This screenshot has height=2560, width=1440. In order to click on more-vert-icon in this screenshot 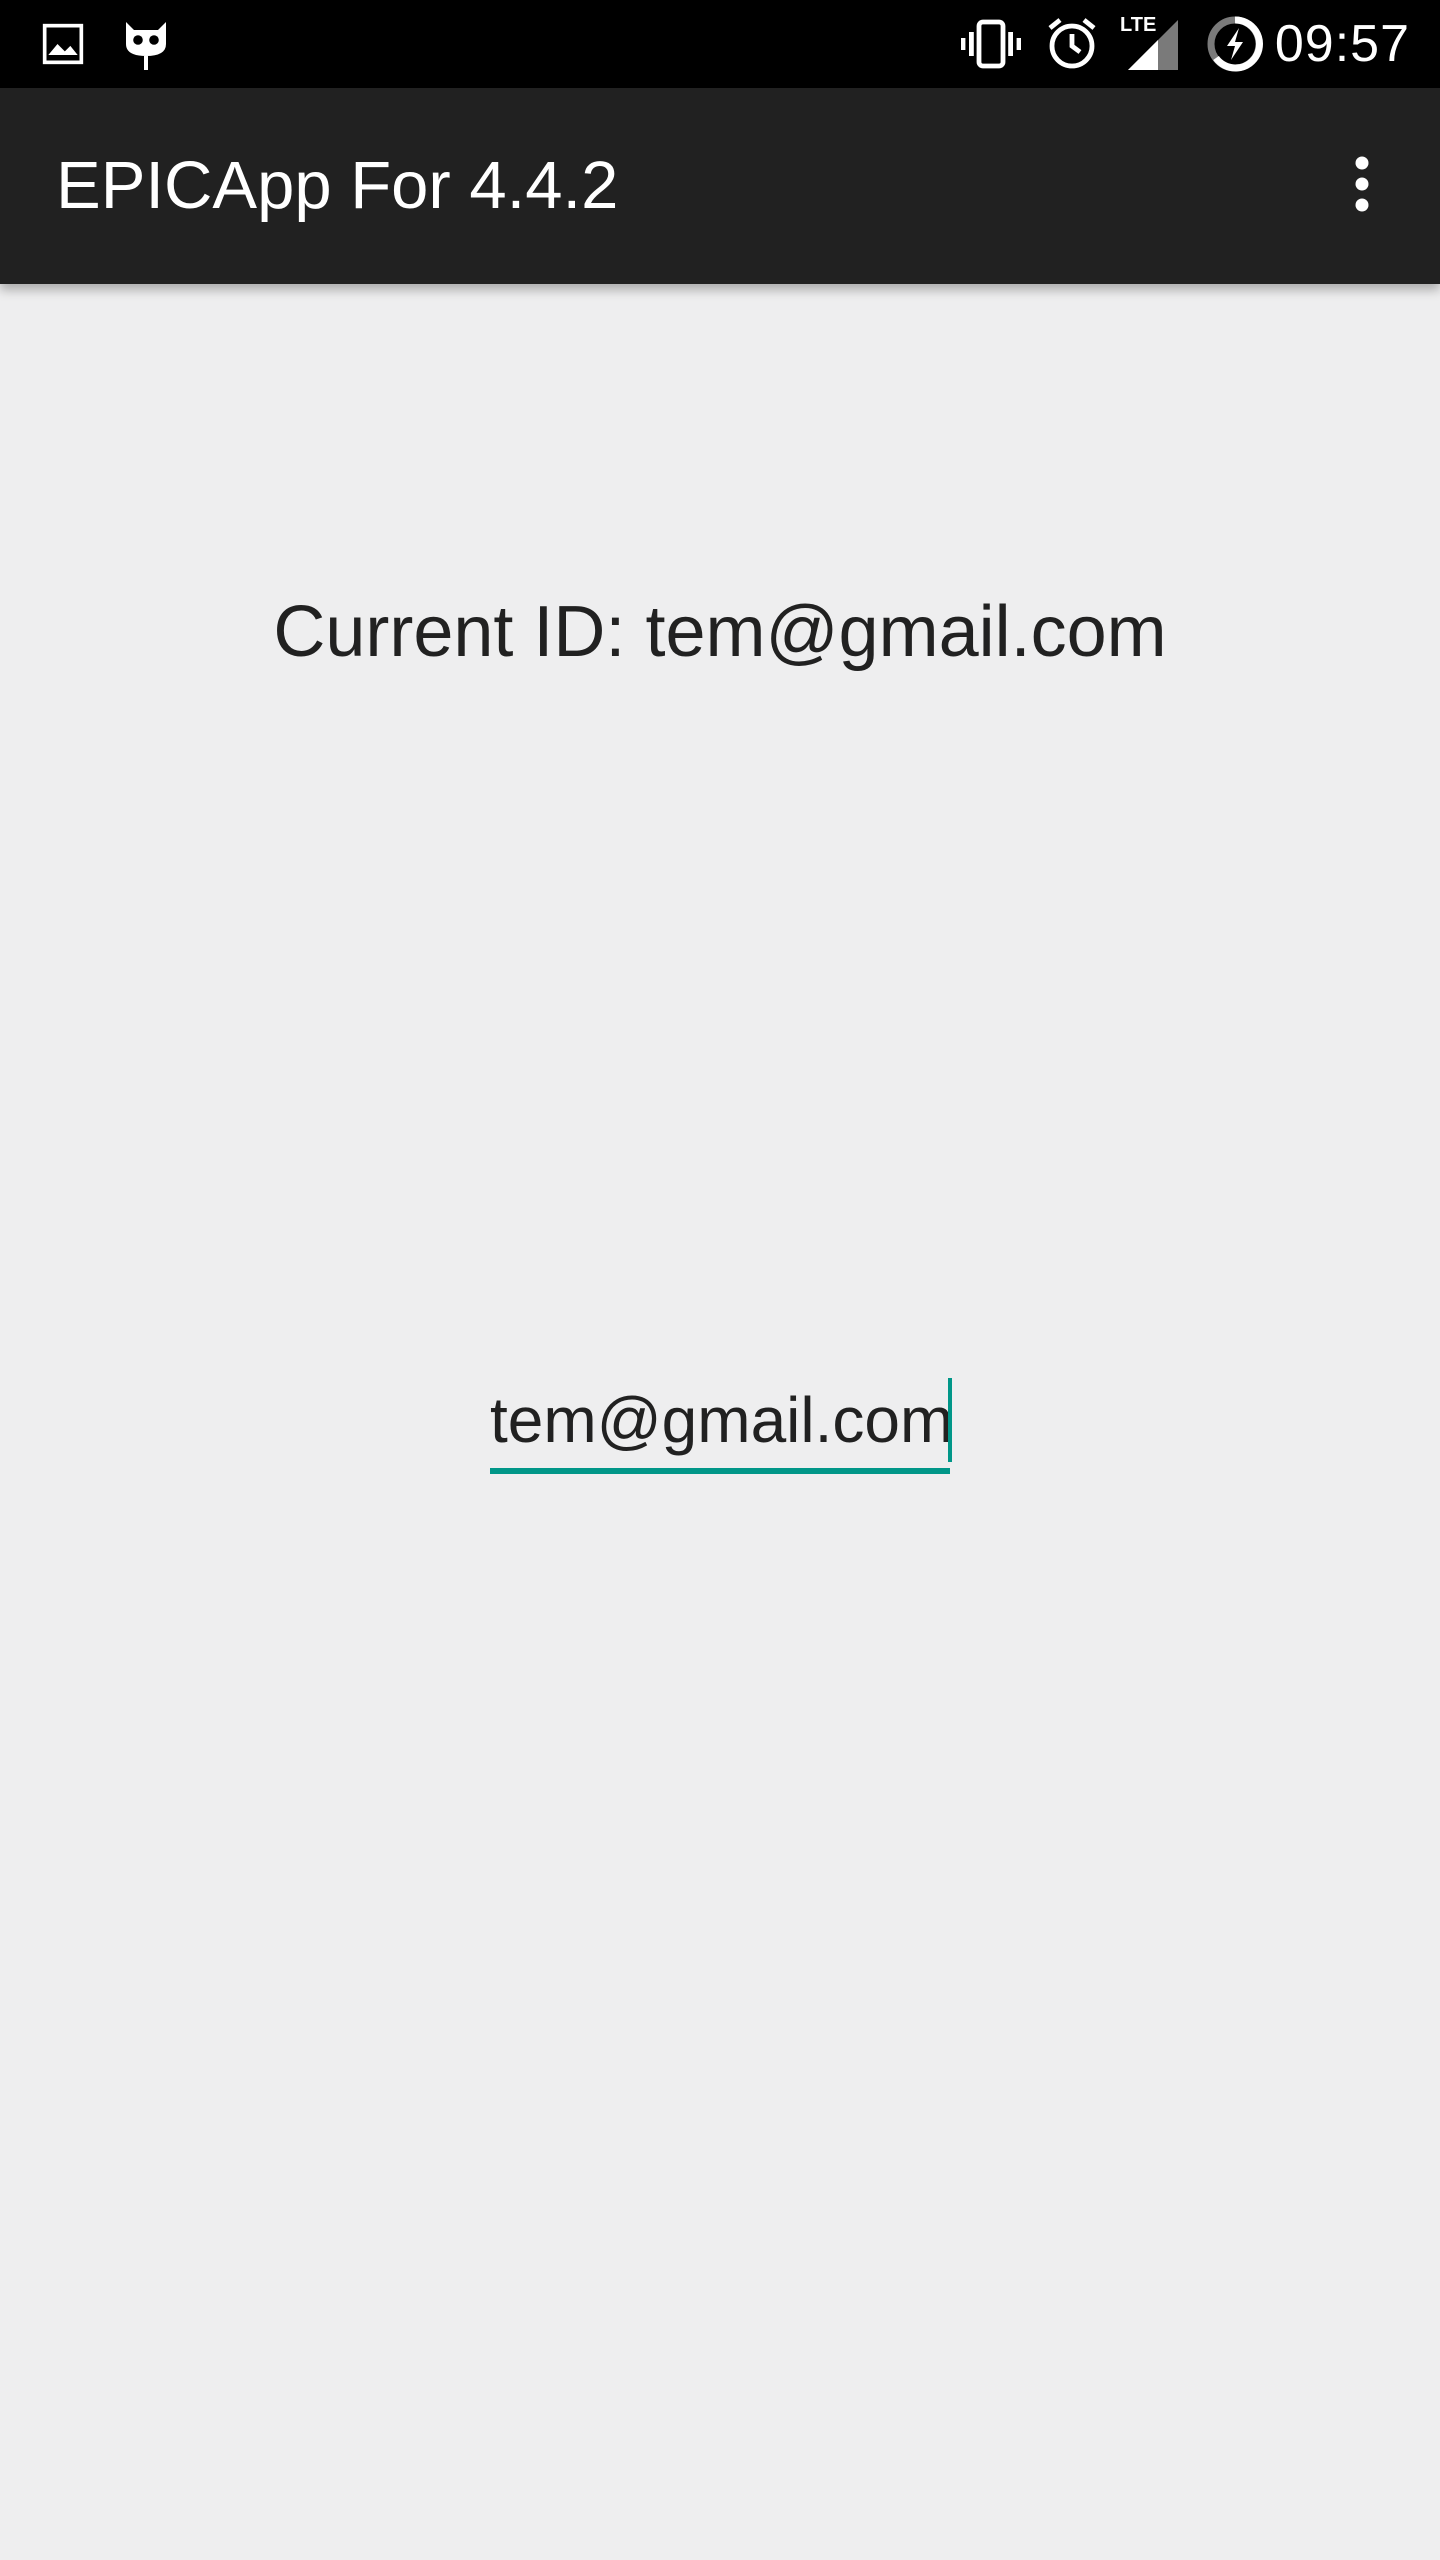, I will do `click(1362, 186)`.